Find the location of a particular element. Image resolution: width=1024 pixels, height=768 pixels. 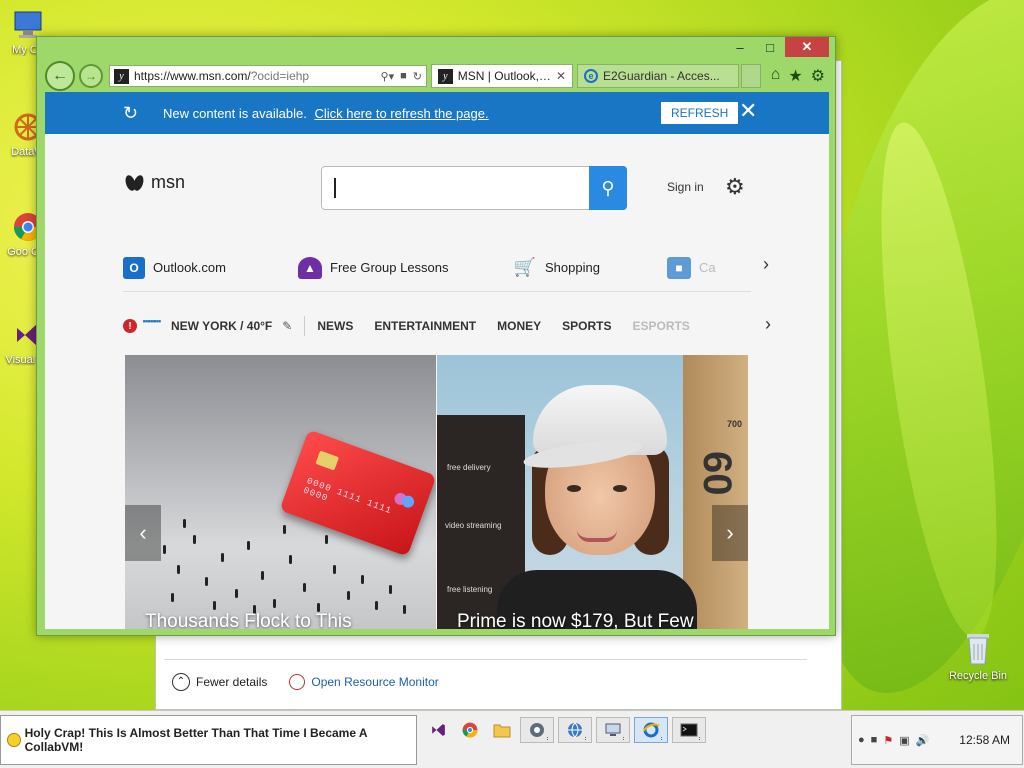

window-controls: – □ ✕ is located at coordinates (777, 48).